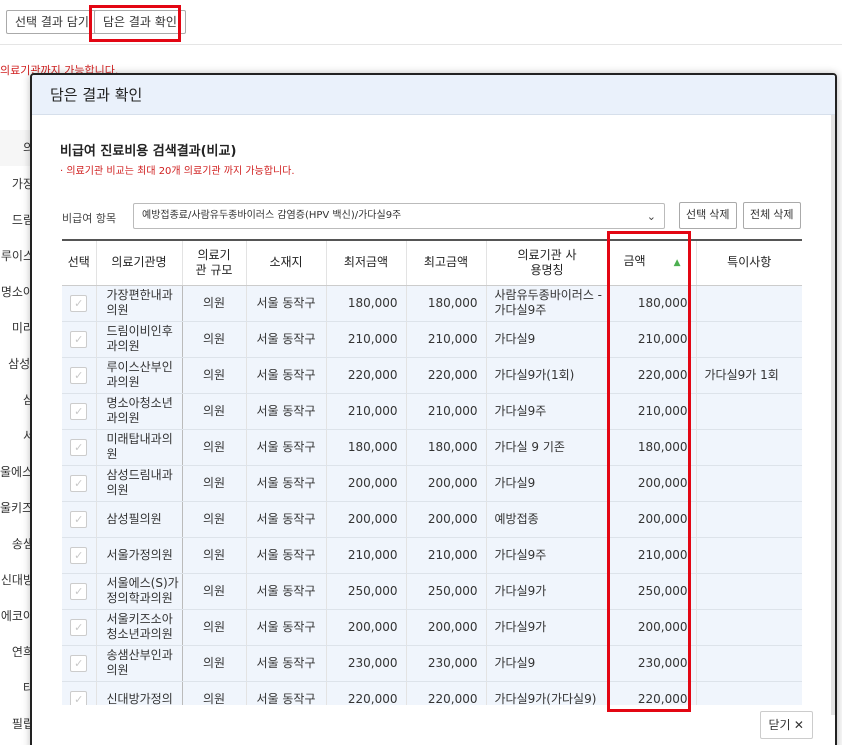 This screenshot has height=745, width=842. I want to click on close-button: 닫기 ✕, so click(786, 725).